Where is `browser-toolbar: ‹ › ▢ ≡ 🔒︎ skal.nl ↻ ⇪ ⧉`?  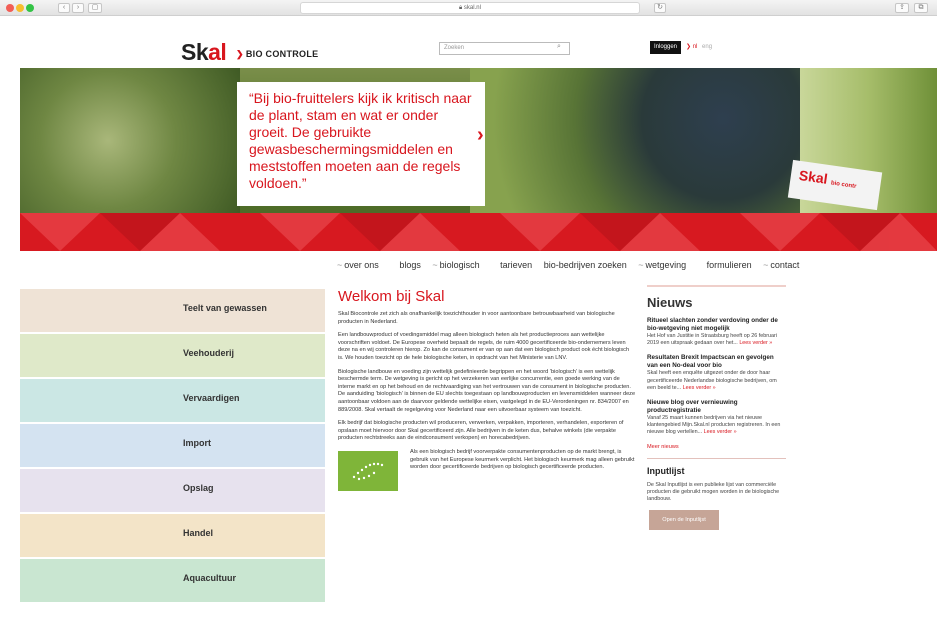
browser-toolbar: ‹ › ▢ ≡ 🔒︎ skal.nl ↻ ⇪ ⧉ is located at coordinates (468, 8).